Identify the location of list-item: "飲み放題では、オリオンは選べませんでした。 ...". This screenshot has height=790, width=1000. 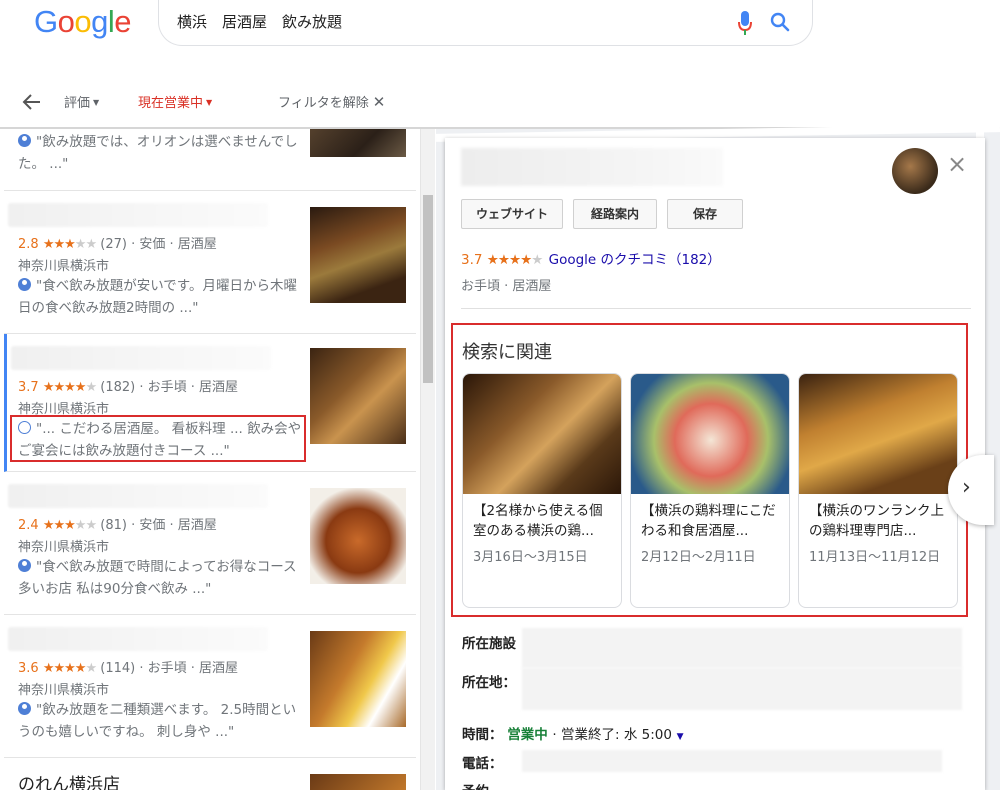
(210, 160).